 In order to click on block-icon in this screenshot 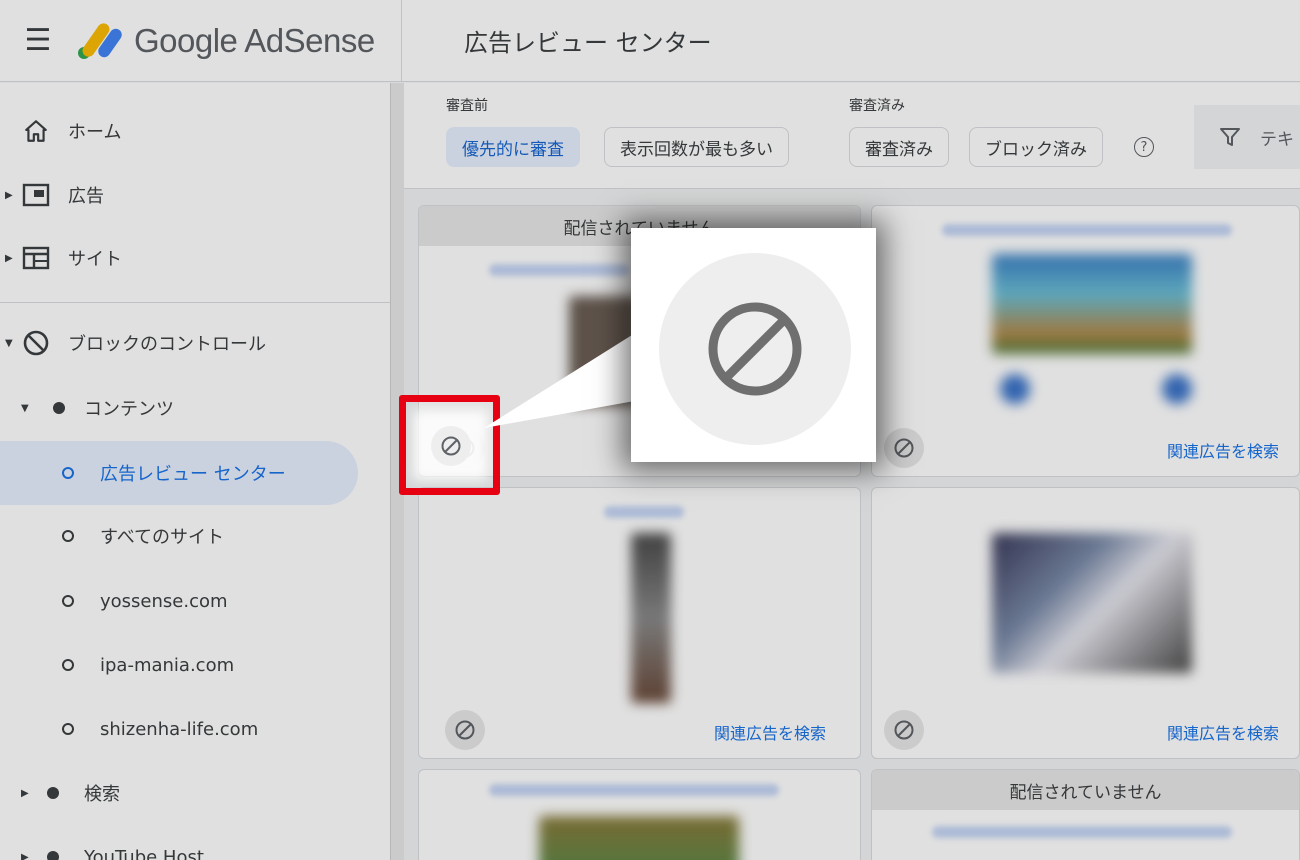, I will do `click(755, 349)`.